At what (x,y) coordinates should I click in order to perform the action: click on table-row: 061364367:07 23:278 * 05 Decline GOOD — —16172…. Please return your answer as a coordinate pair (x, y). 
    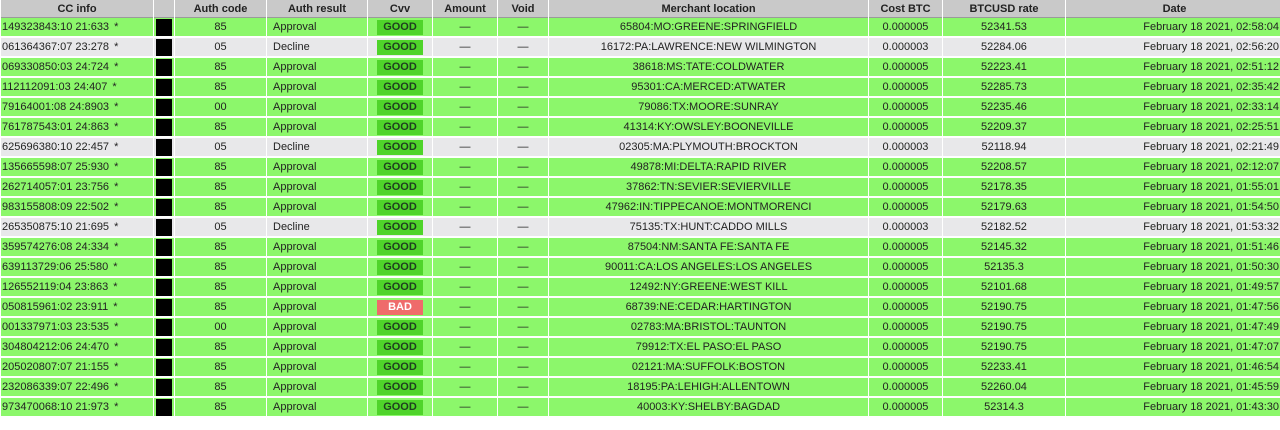
    Looking at the image, I should click on (640, 48).